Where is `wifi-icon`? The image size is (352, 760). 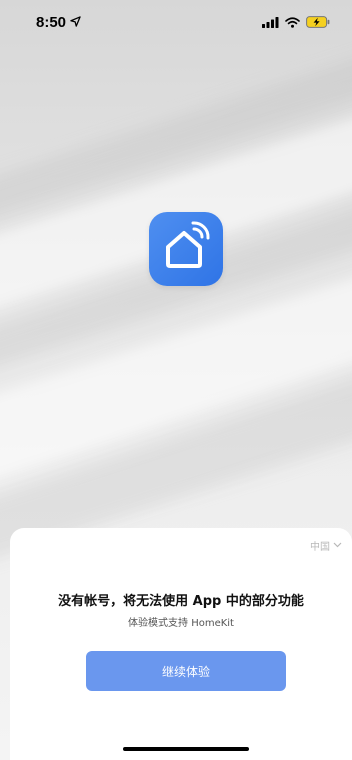
wifi-icon is located at coordinates (292, 22).